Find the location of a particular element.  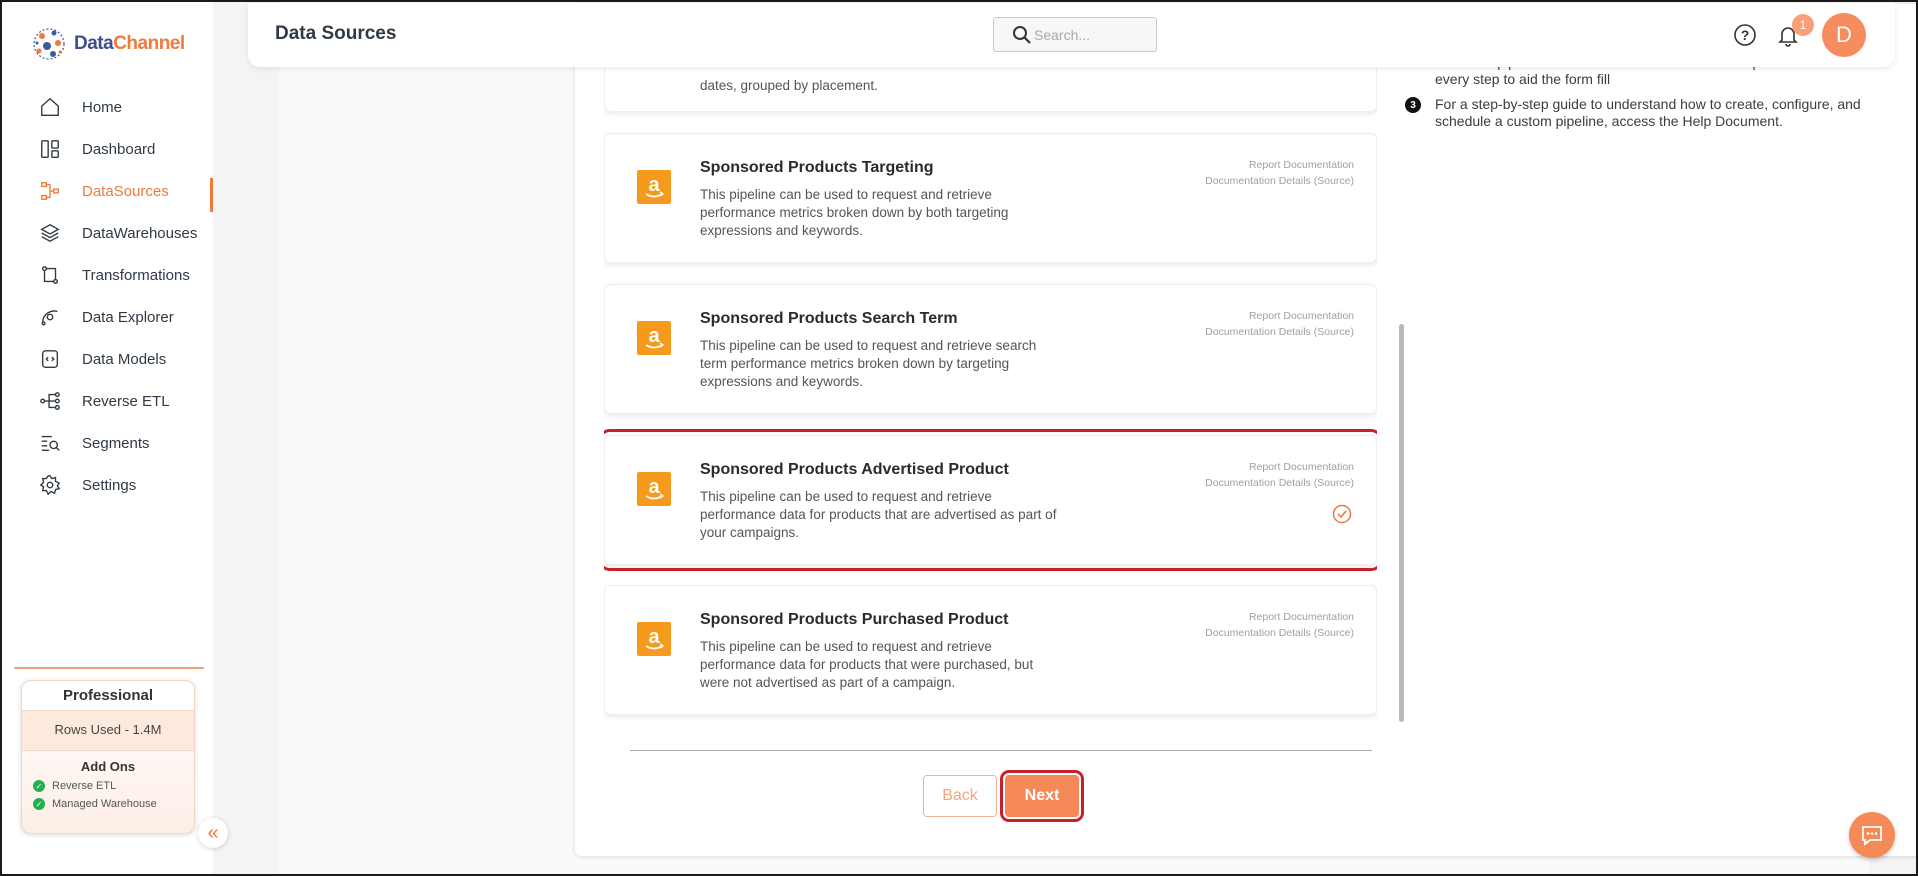

sidebar-item-transformations: Transformations is located at coordinates (107, 275).